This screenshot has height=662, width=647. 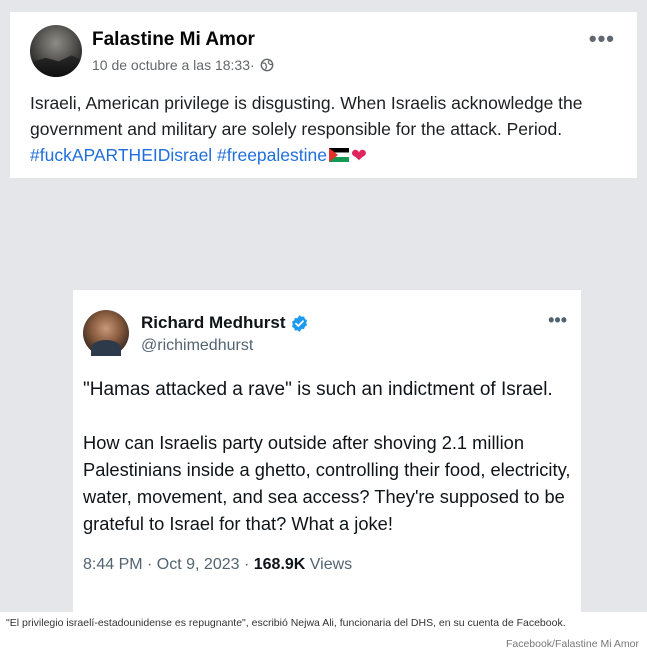 I want to click on more-horizontal-icon: •••, so click(x=602, y=39).